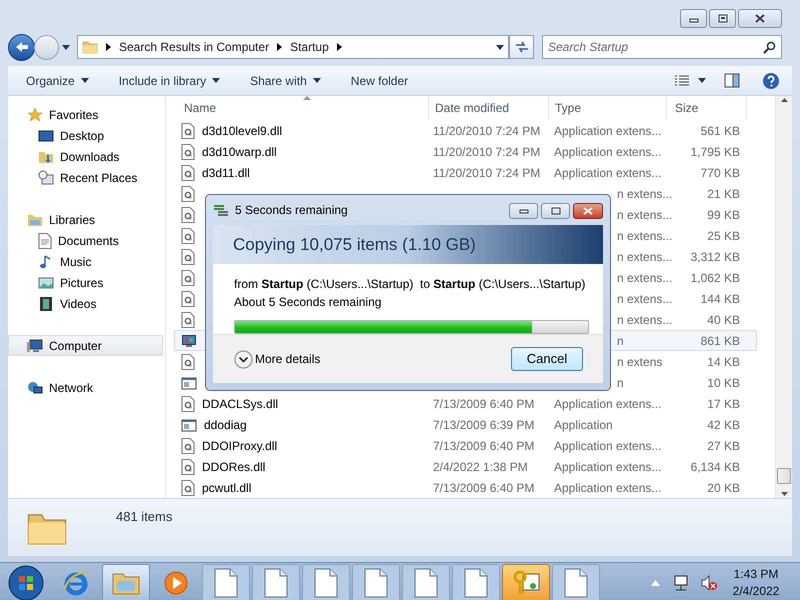 Image resolution: width=800 pixels, height=600 pixels. Describe the element at coordinates (723, 193) in the screenshot. I see `file-size: 21 KB` at that location.